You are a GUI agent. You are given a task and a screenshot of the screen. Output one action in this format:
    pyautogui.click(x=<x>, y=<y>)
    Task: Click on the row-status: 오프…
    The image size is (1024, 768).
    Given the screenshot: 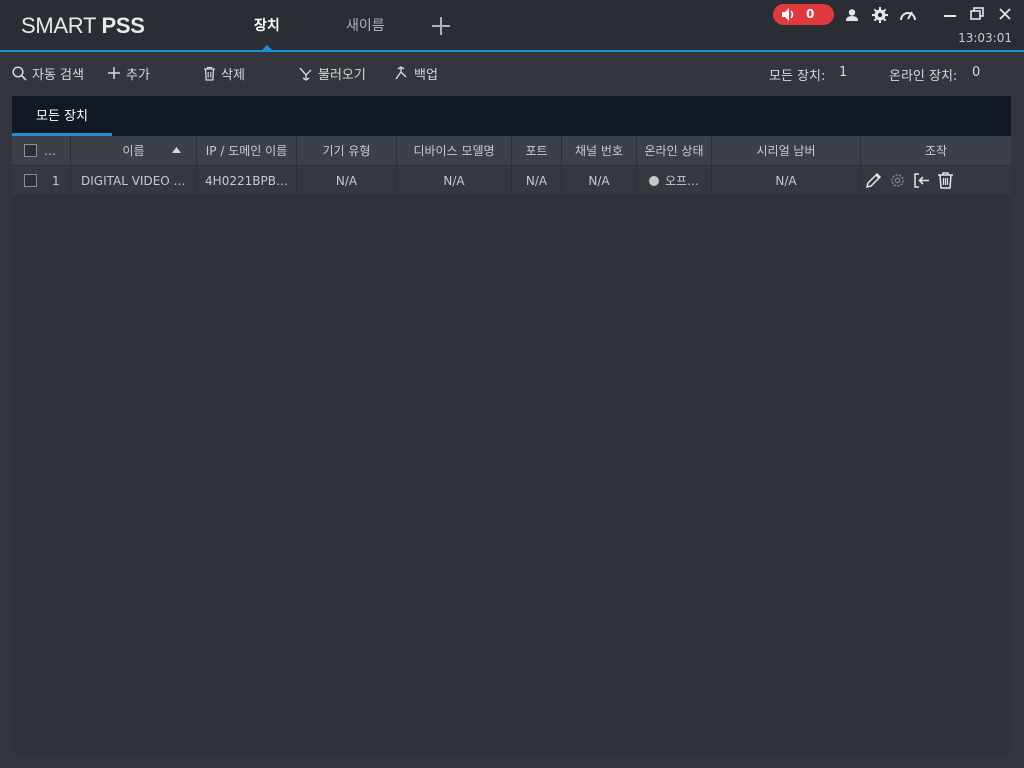 What is the action you would take?
    pyautogui.click(x=674, y=181)
    